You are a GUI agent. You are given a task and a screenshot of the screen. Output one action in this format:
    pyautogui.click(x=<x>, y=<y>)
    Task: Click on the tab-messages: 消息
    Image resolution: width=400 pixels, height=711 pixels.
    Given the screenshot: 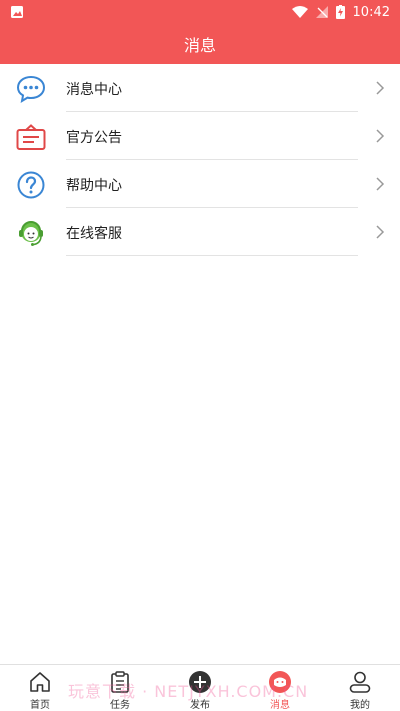 What is the action you would take?
    pyautogui.click(x=280, y=688)
    